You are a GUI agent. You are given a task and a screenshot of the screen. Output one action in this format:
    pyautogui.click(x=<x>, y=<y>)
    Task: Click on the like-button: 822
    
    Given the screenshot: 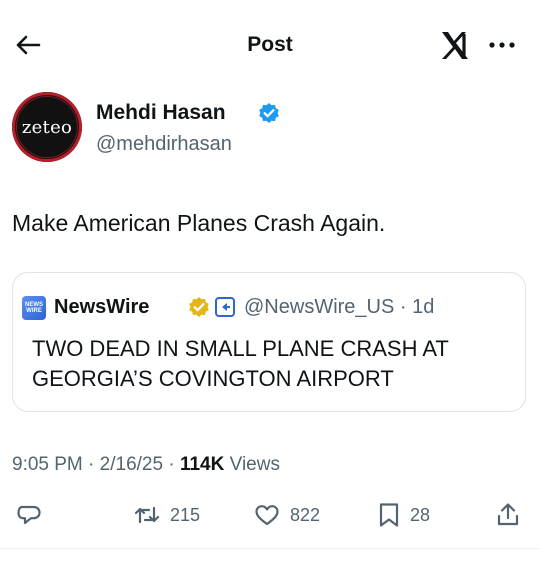 What is the action you would take?
    pyautogui.click(x=287, y=515)
    